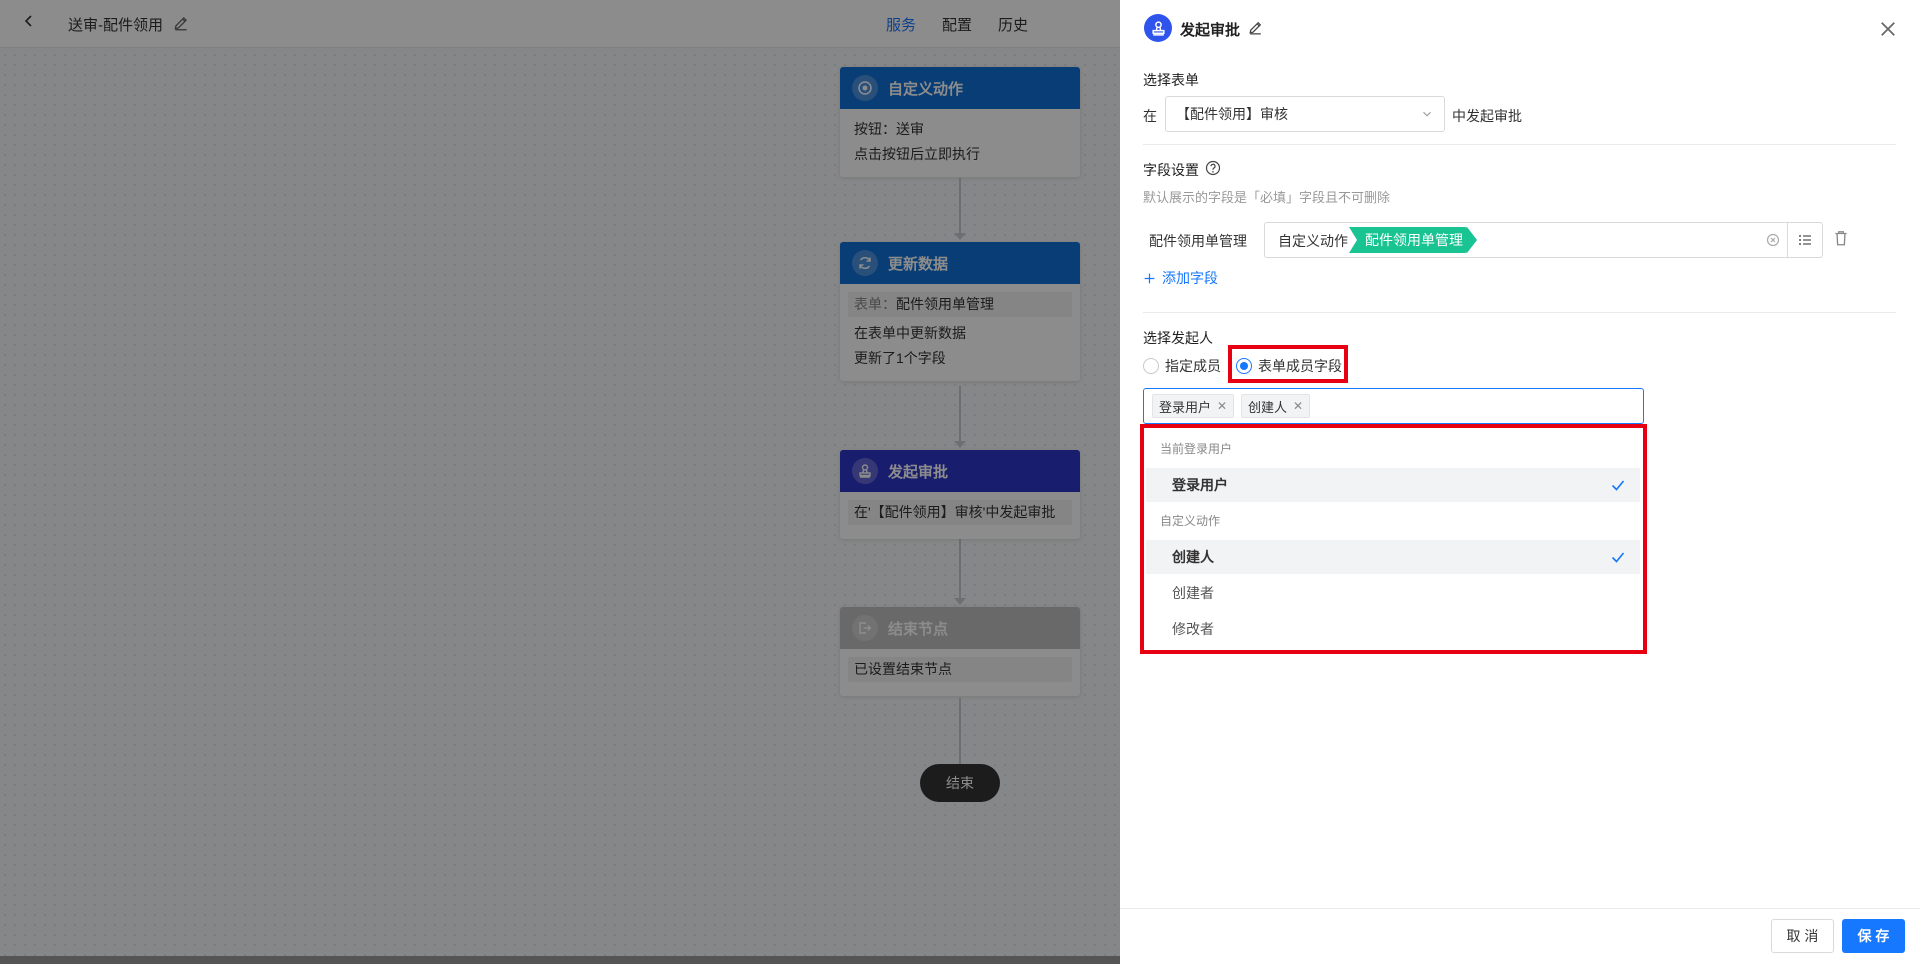  I want to click on save-button: 保 存, so click(1873, 936).